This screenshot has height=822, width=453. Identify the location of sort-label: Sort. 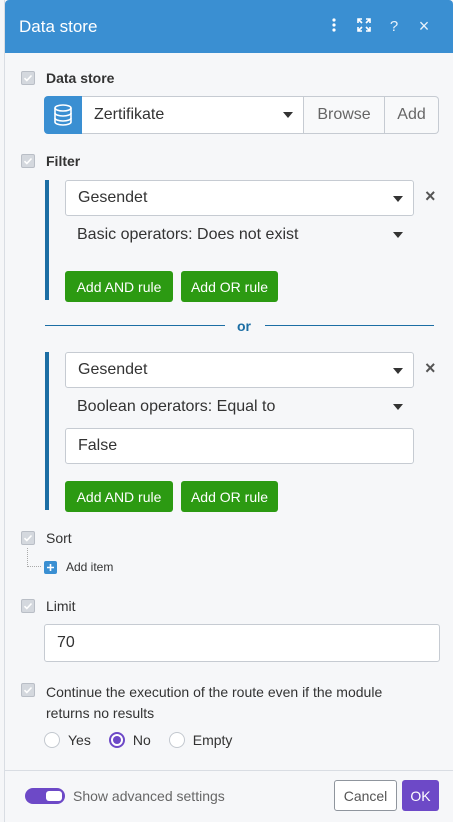
(59, 538).